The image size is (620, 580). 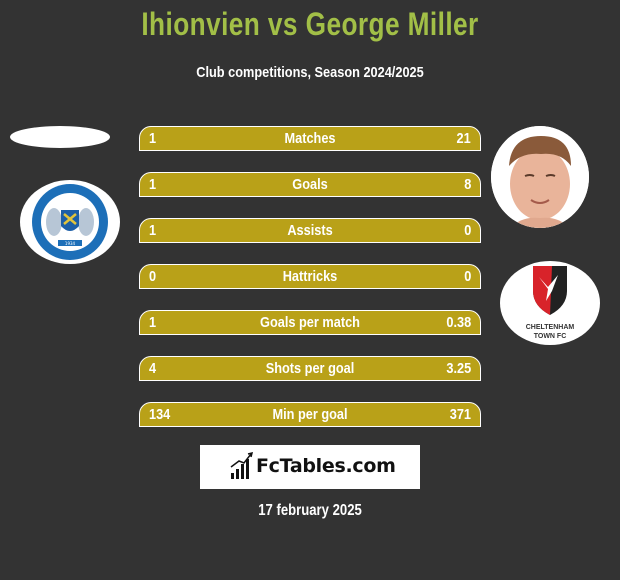 I want to click on cheltenham-town-crest-icon: CHELTENHAM TOWN FC, so click(x=550, y=303).